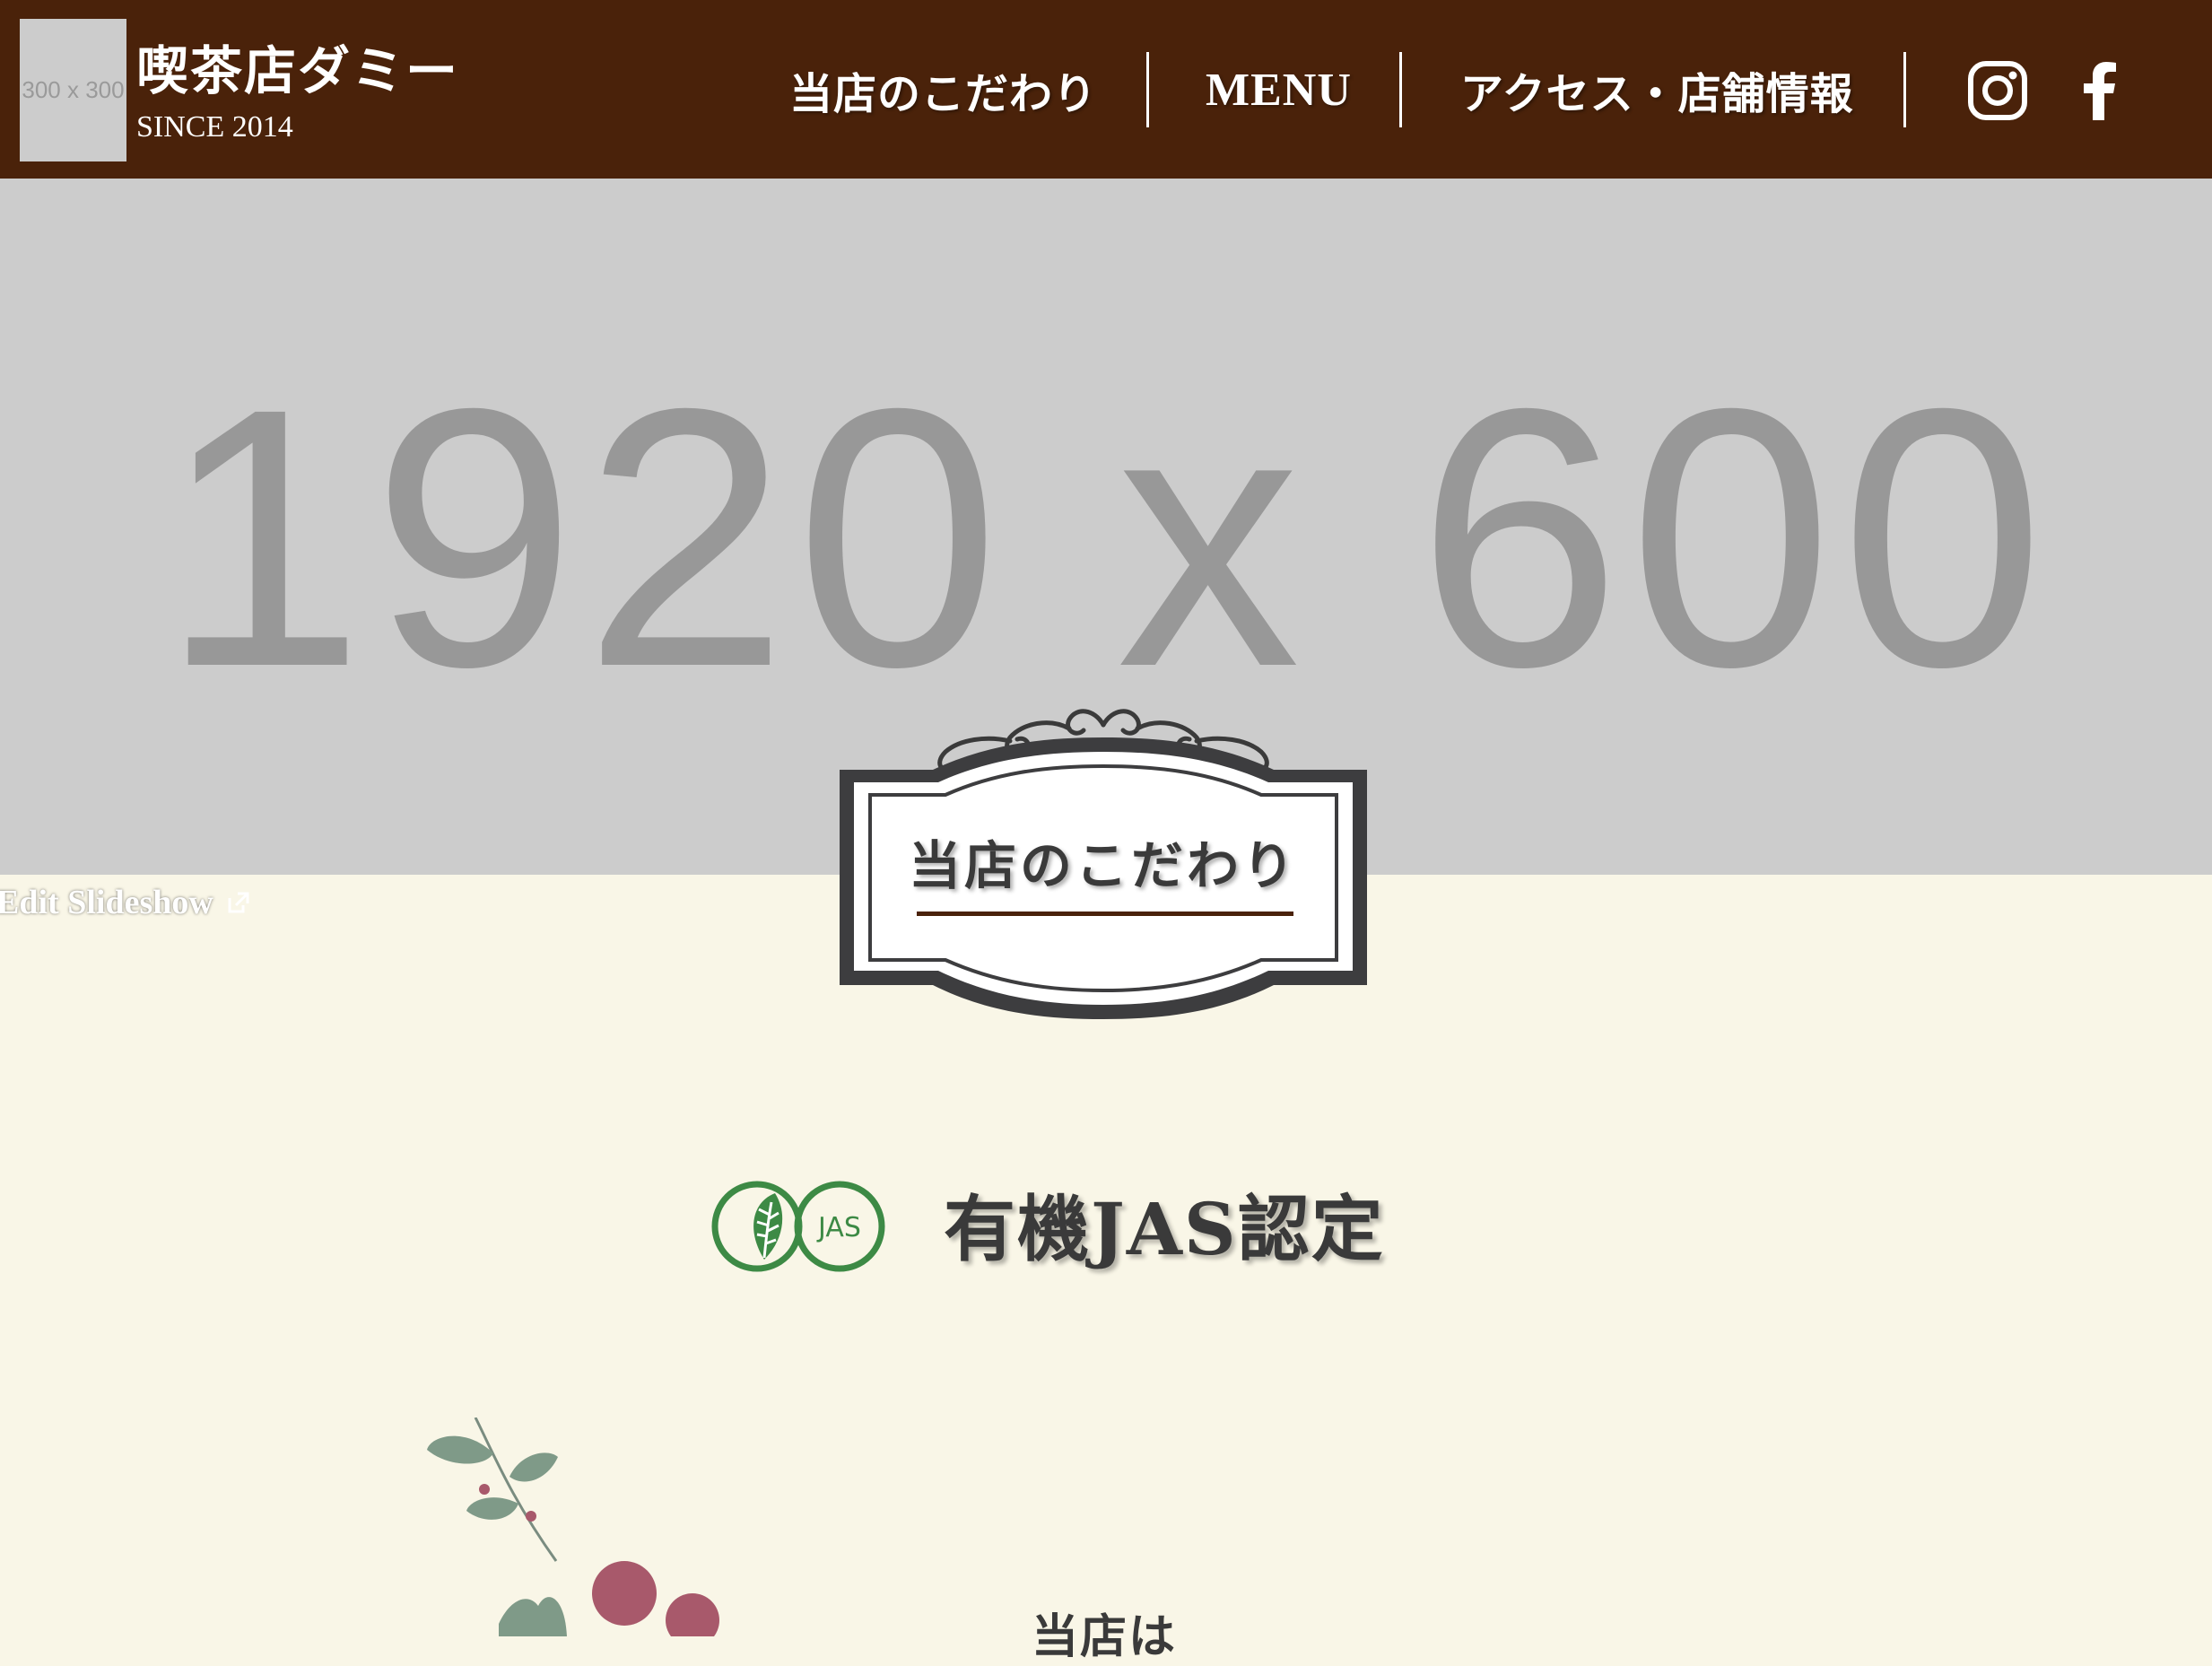 This screenshot has width=2212, height=1666. Describe the element at coordinates (106, 902) in the screenshot. I see `edit-slideshow-label: Edit Slideshow` at that location.